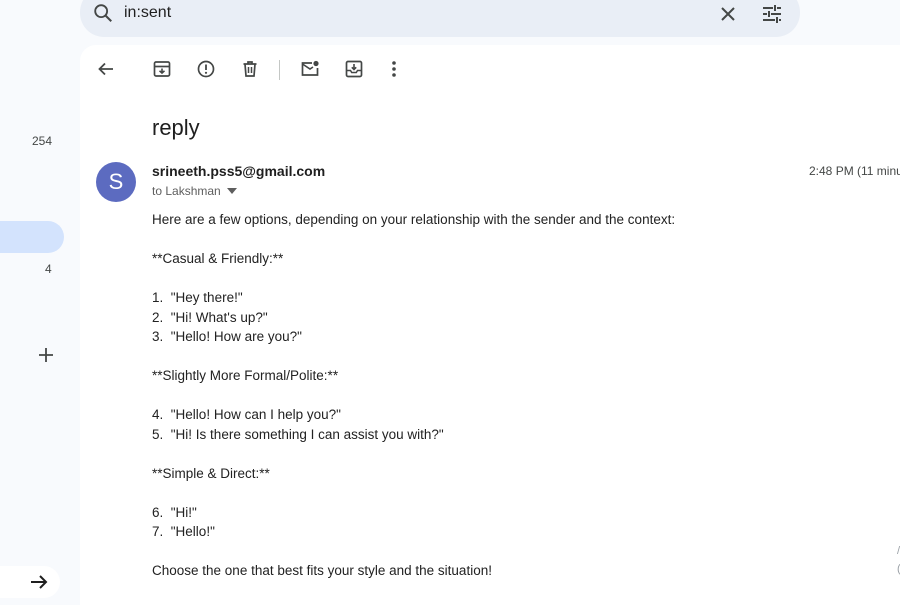 The image size is (900, 605). I want to click on search-bar, so click(440, 18).